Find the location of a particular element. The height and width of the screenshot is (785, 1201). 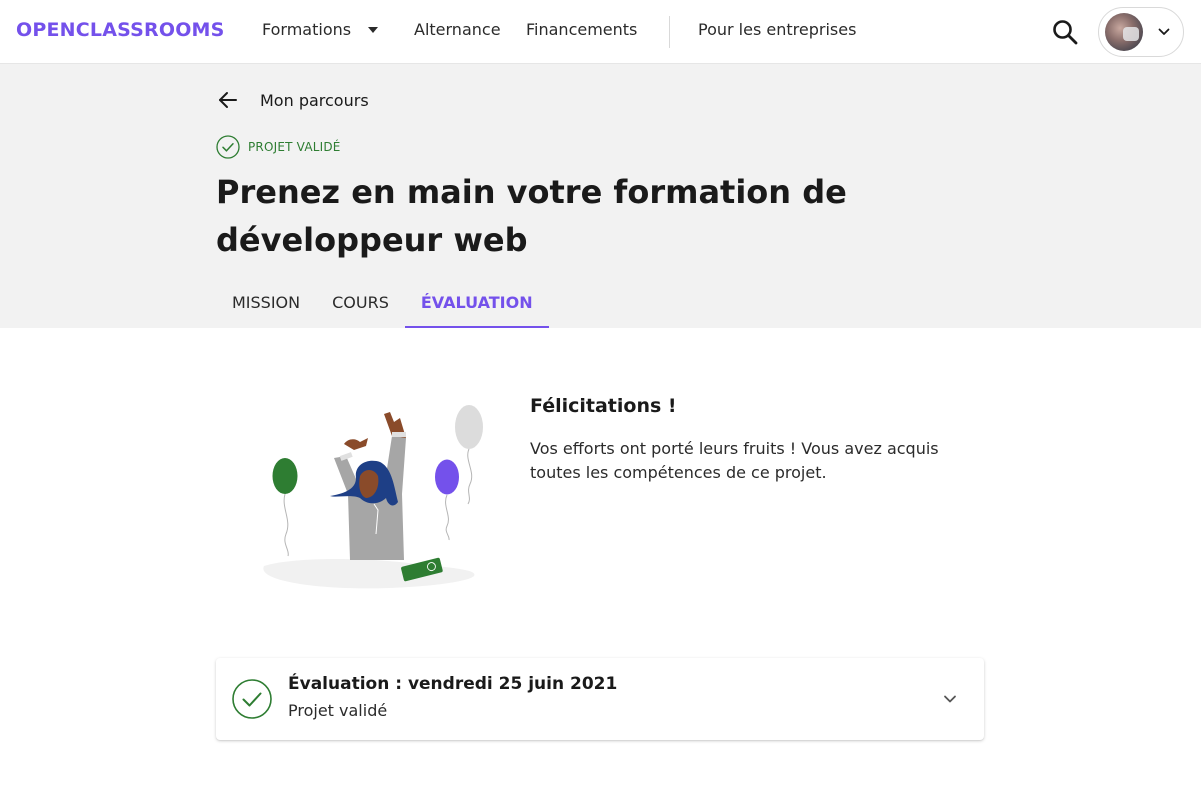

account-menu-button is located at coordinates (1141, 32).